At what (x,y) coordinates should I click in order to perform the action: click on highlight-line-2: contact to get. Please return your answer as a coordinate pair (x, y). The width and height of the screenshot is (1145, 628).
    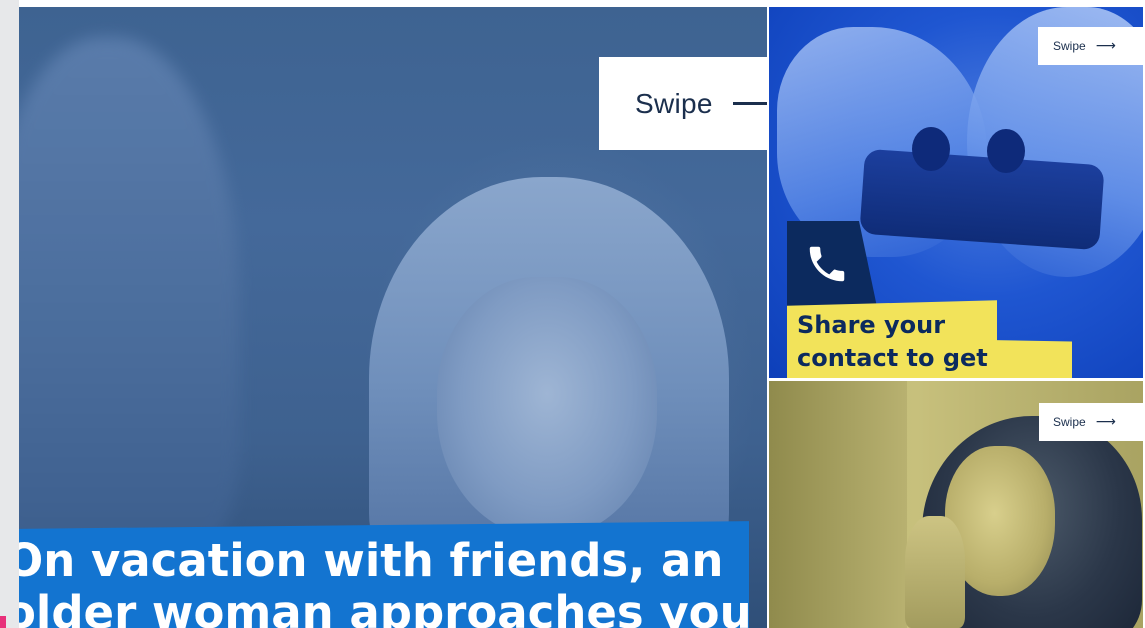
    Looking at the image, I should click on (892, 358).